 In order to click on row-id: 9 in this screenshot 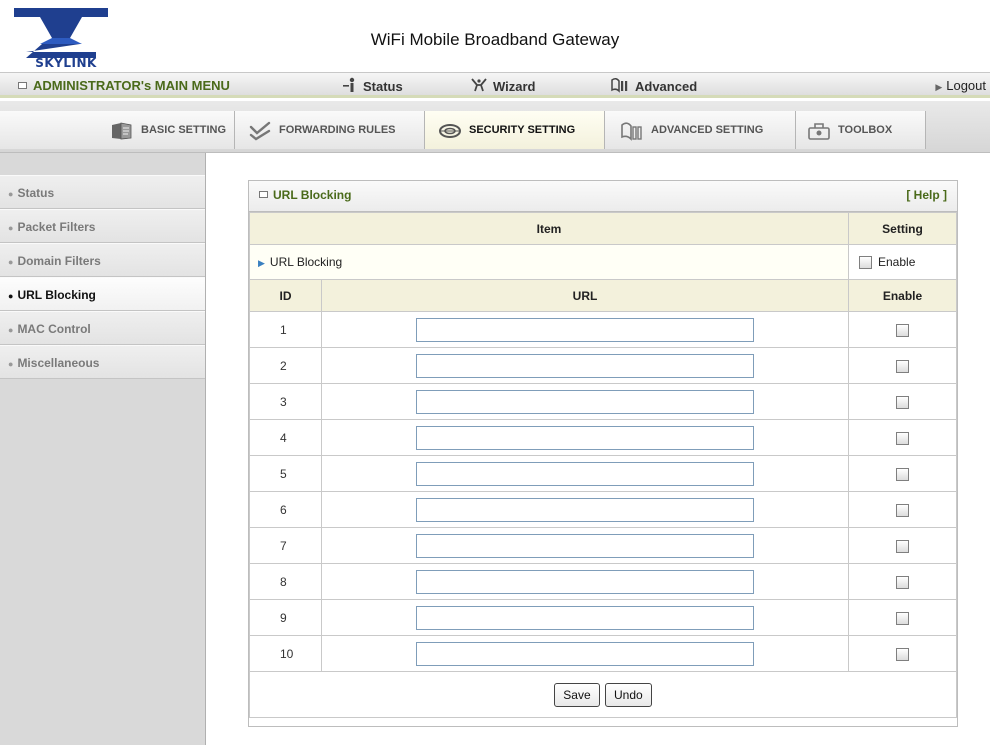, I will do `click(285, 617)`.